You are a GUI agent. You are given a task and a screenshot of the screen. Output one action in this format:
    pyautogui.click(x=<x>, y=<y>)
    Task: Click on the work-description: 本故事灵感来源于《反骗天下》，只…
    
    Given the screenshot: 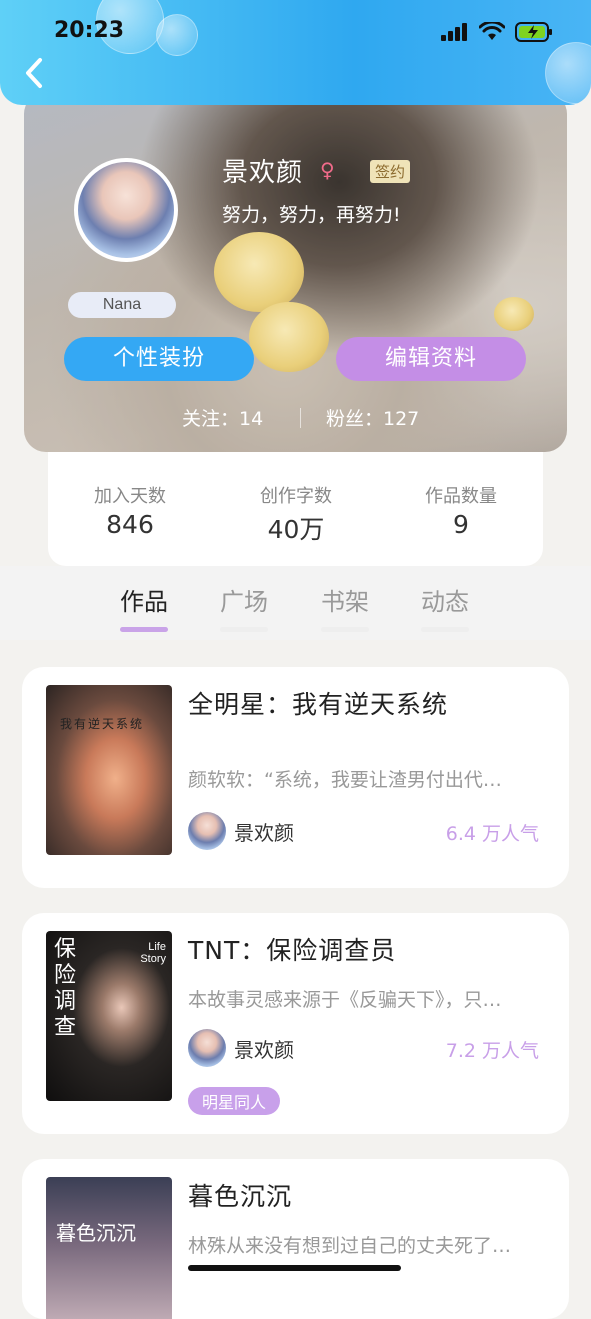 What is the action you would take?
    pyautogui.click(x=345, y=1000)
    